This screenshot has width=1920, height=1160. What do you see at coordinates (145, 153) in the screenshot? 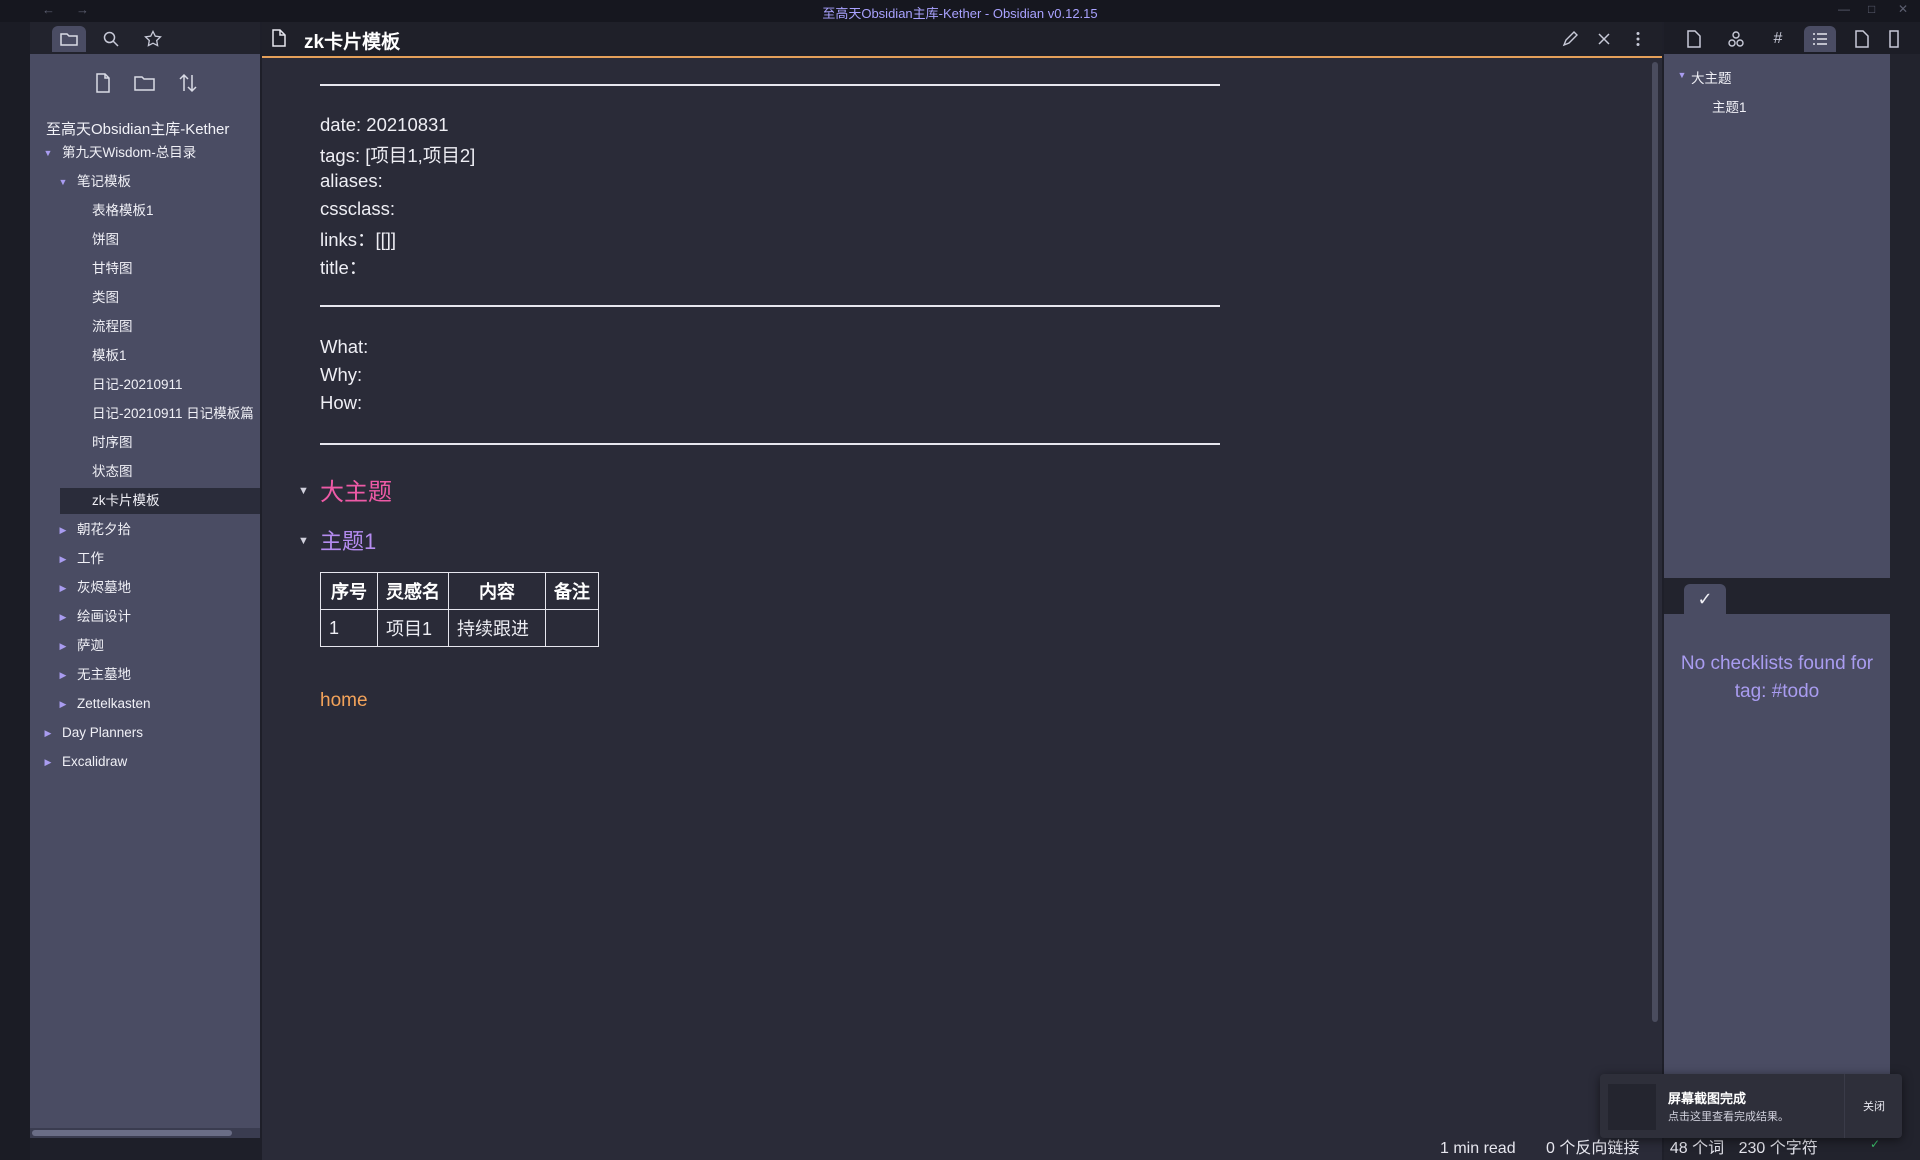
I see `folder-tree-item: ▼ 第九天Wisdom-总目录` at bounding box center [145, 153].